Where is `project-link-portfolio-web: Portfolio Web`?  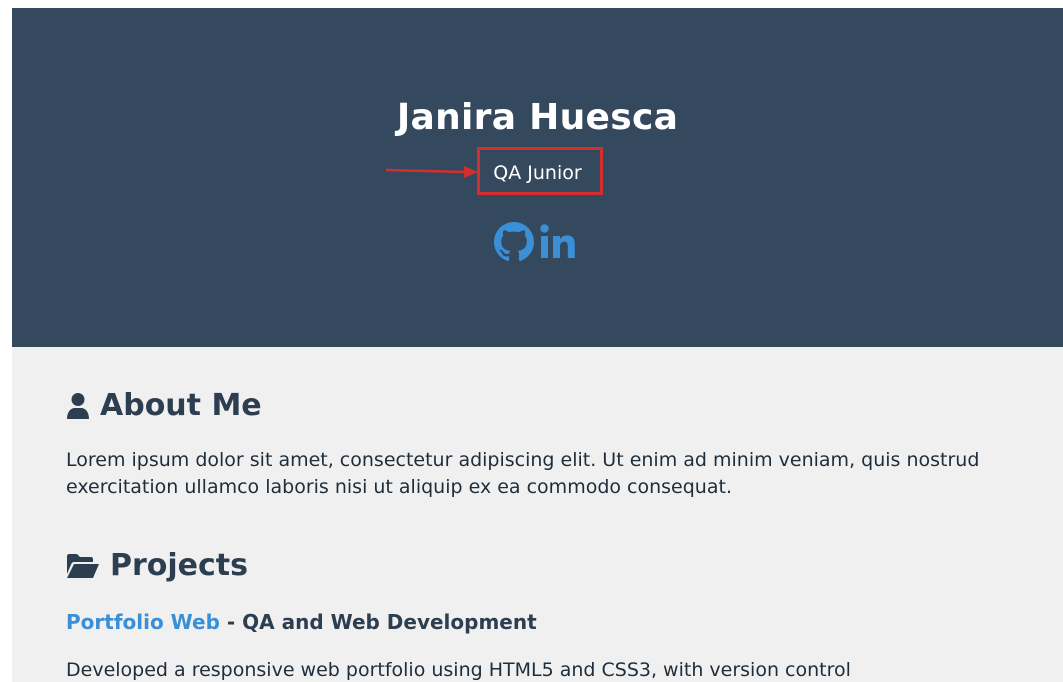
project-link-portfolio-web: Portfolio Web is located at coordinates (143, 622).